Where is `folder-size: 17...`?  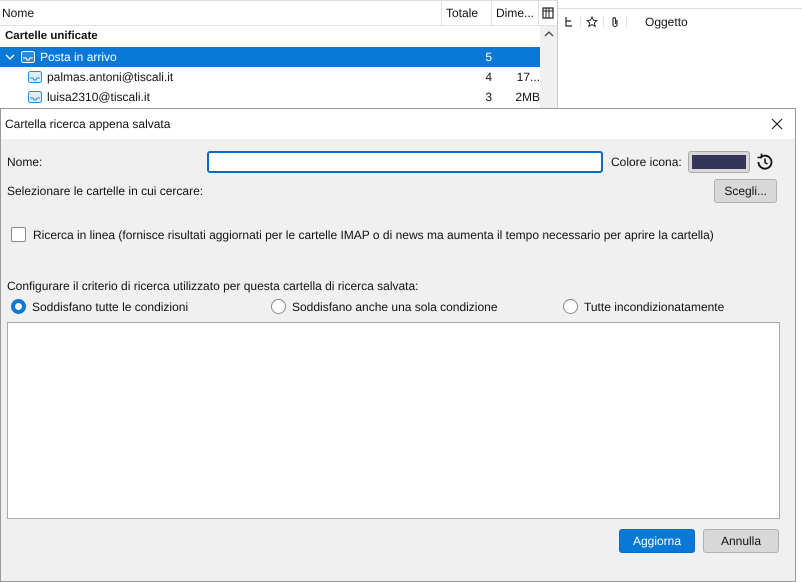 folder-size: 17... is located at coordinates (528, 77).